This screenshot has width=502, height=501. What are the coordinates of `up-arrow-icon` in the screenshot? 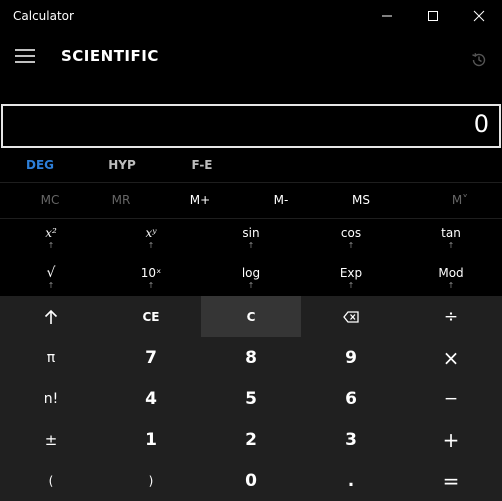 It's located at (51, 316).